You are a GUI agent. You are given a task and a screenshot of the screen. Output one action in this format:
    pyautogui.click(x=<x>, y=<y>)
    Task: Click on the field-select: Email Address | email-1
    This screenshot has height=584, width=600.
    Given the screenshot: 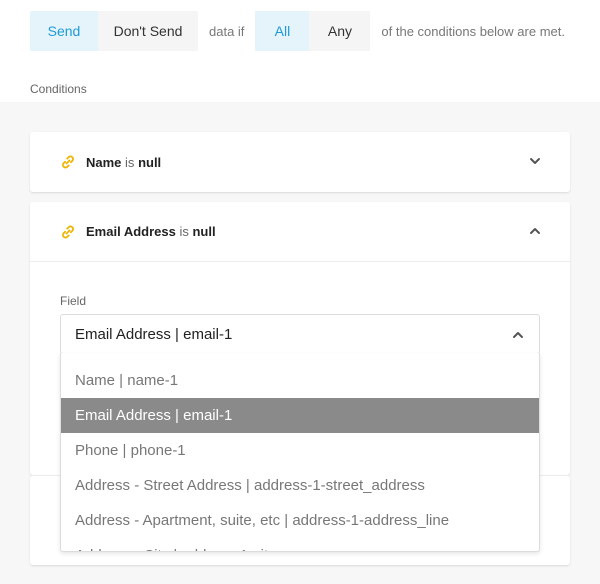 What is the action you would take?
    pyautogui.click(x=300, y=334)
    